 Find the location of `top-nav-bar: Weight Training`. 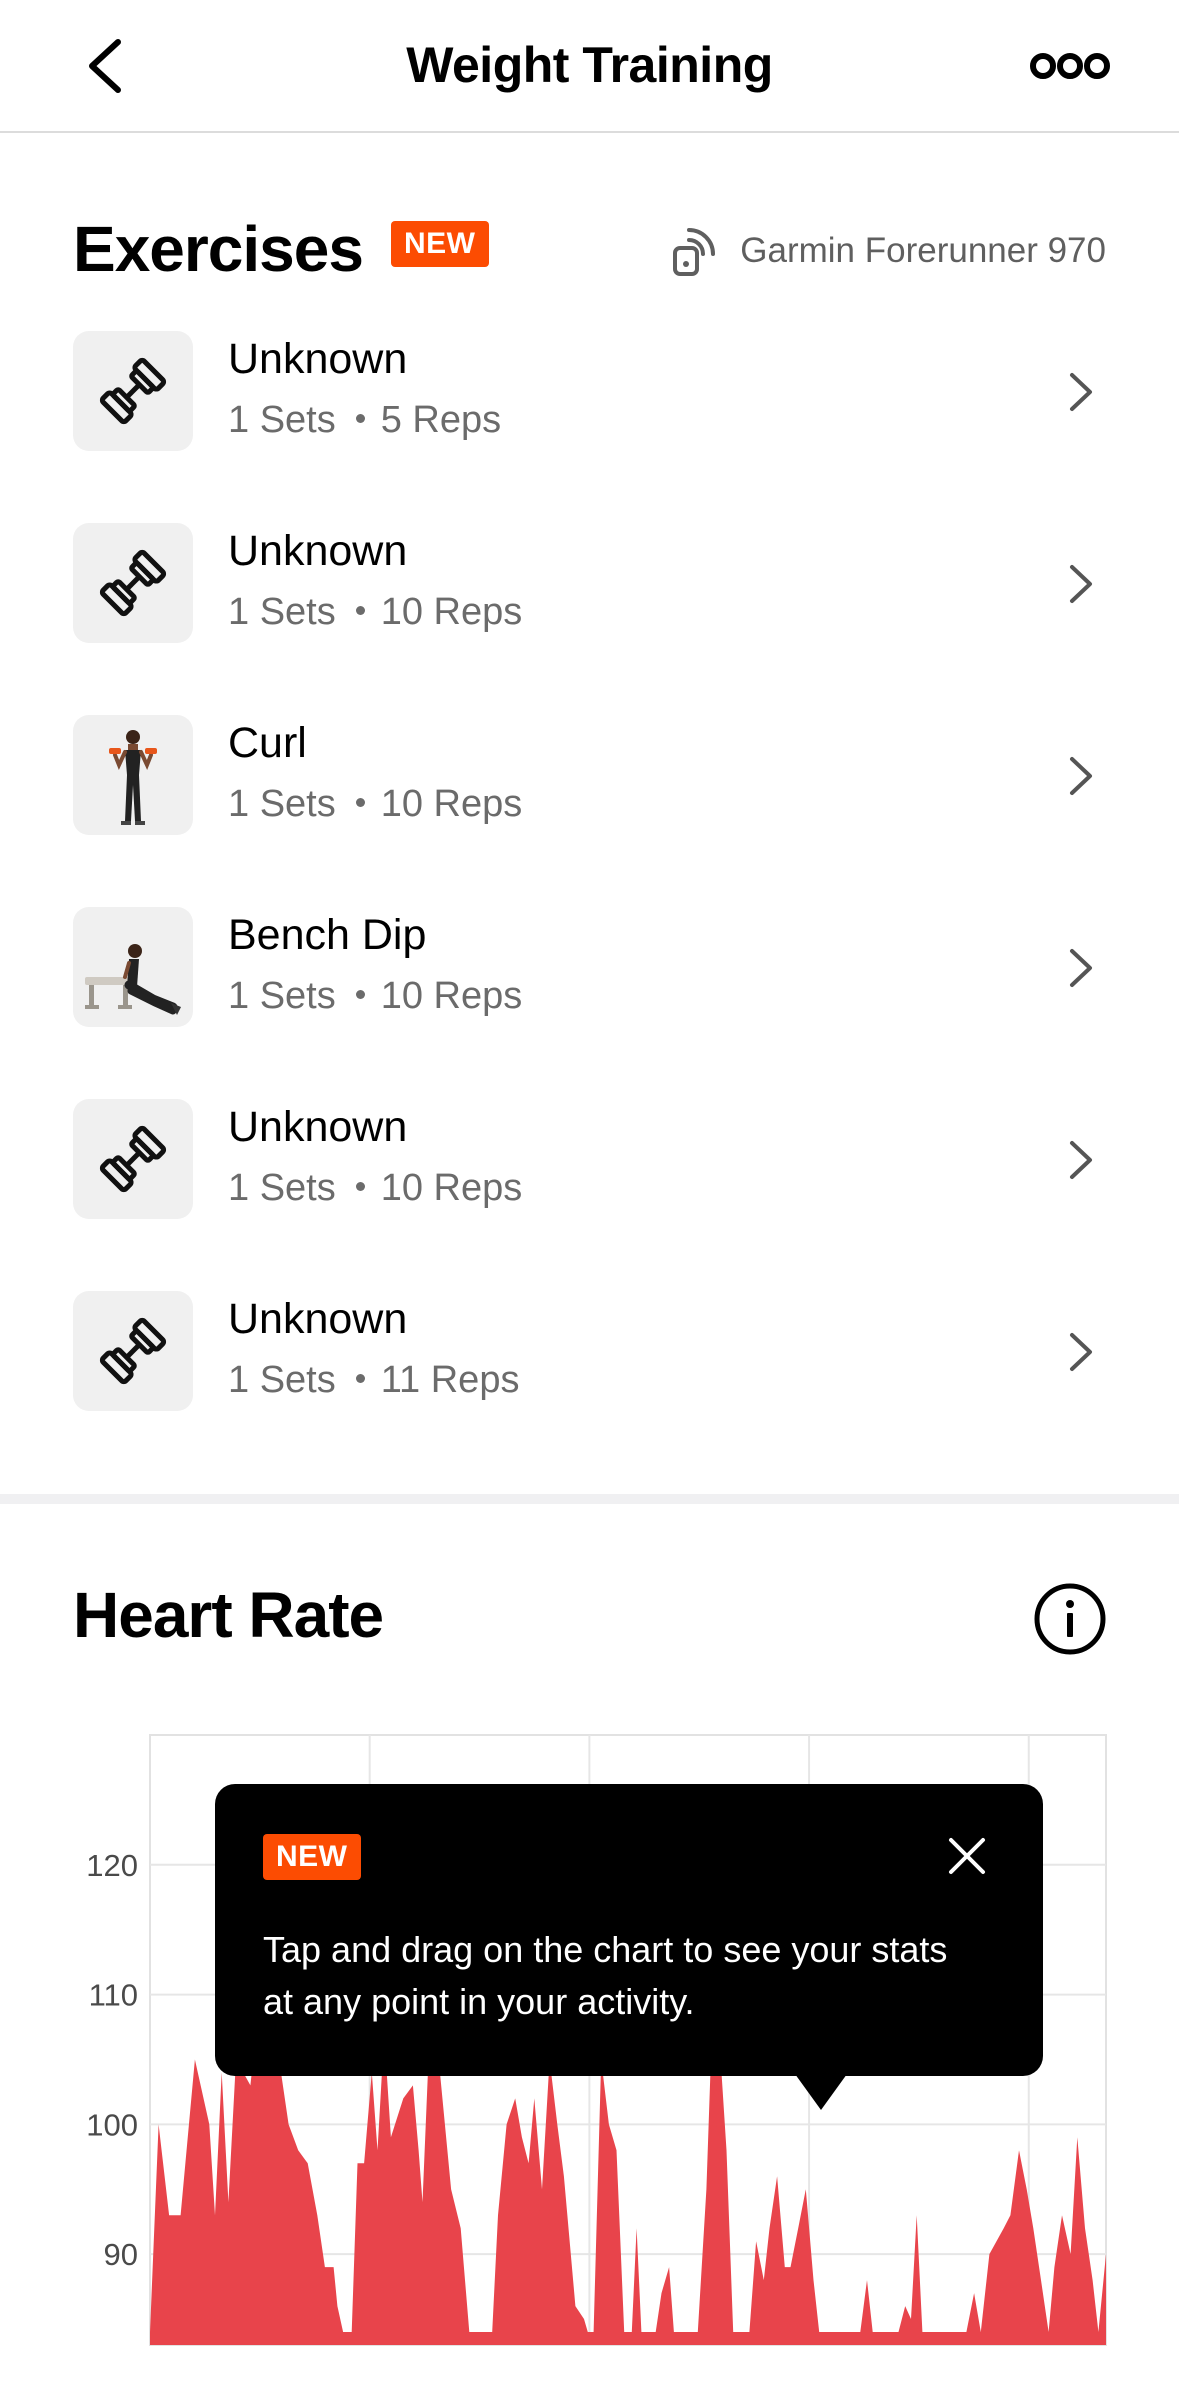

top-nav-bar: Weight Training is located at coordinates (589, 66).